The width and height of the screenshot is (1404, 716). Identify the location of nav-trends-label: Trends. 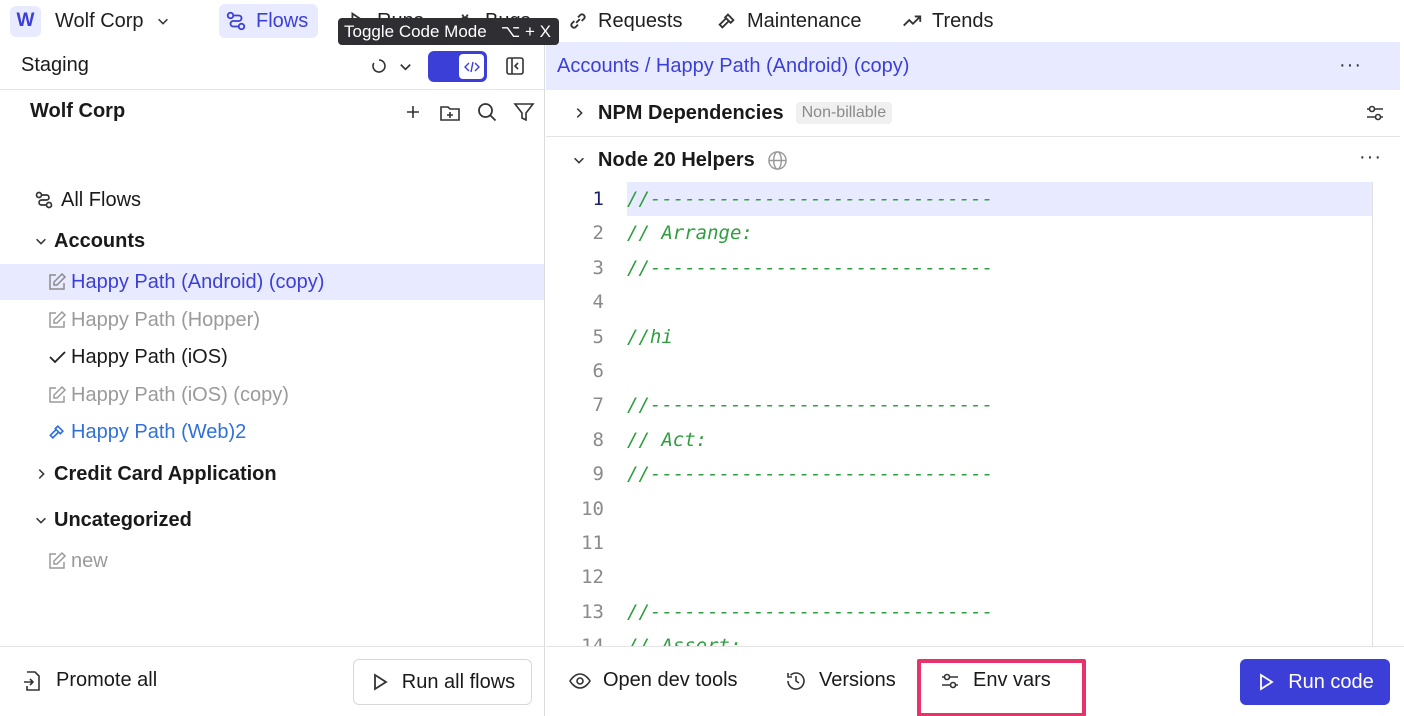
(963, 20).